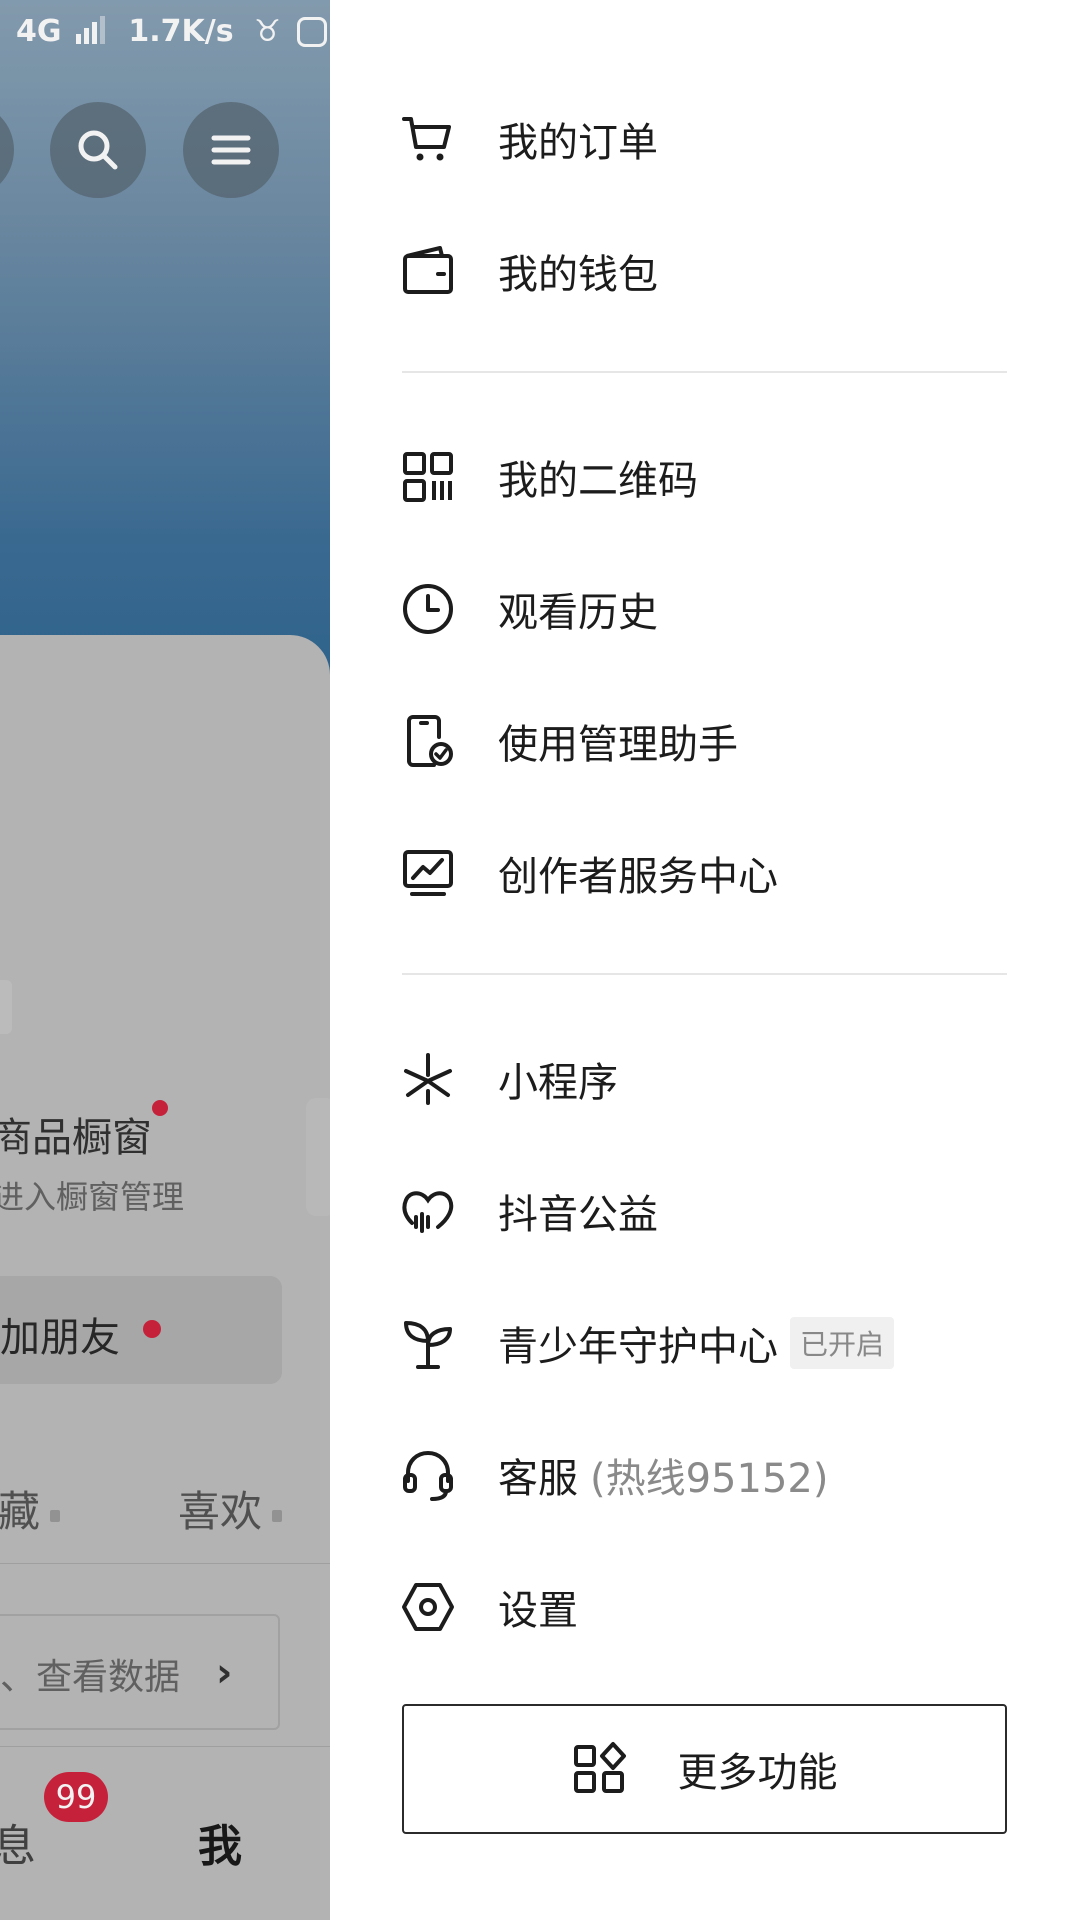  I want to click on menu-item-settings: 设置, so click(489, 1607).